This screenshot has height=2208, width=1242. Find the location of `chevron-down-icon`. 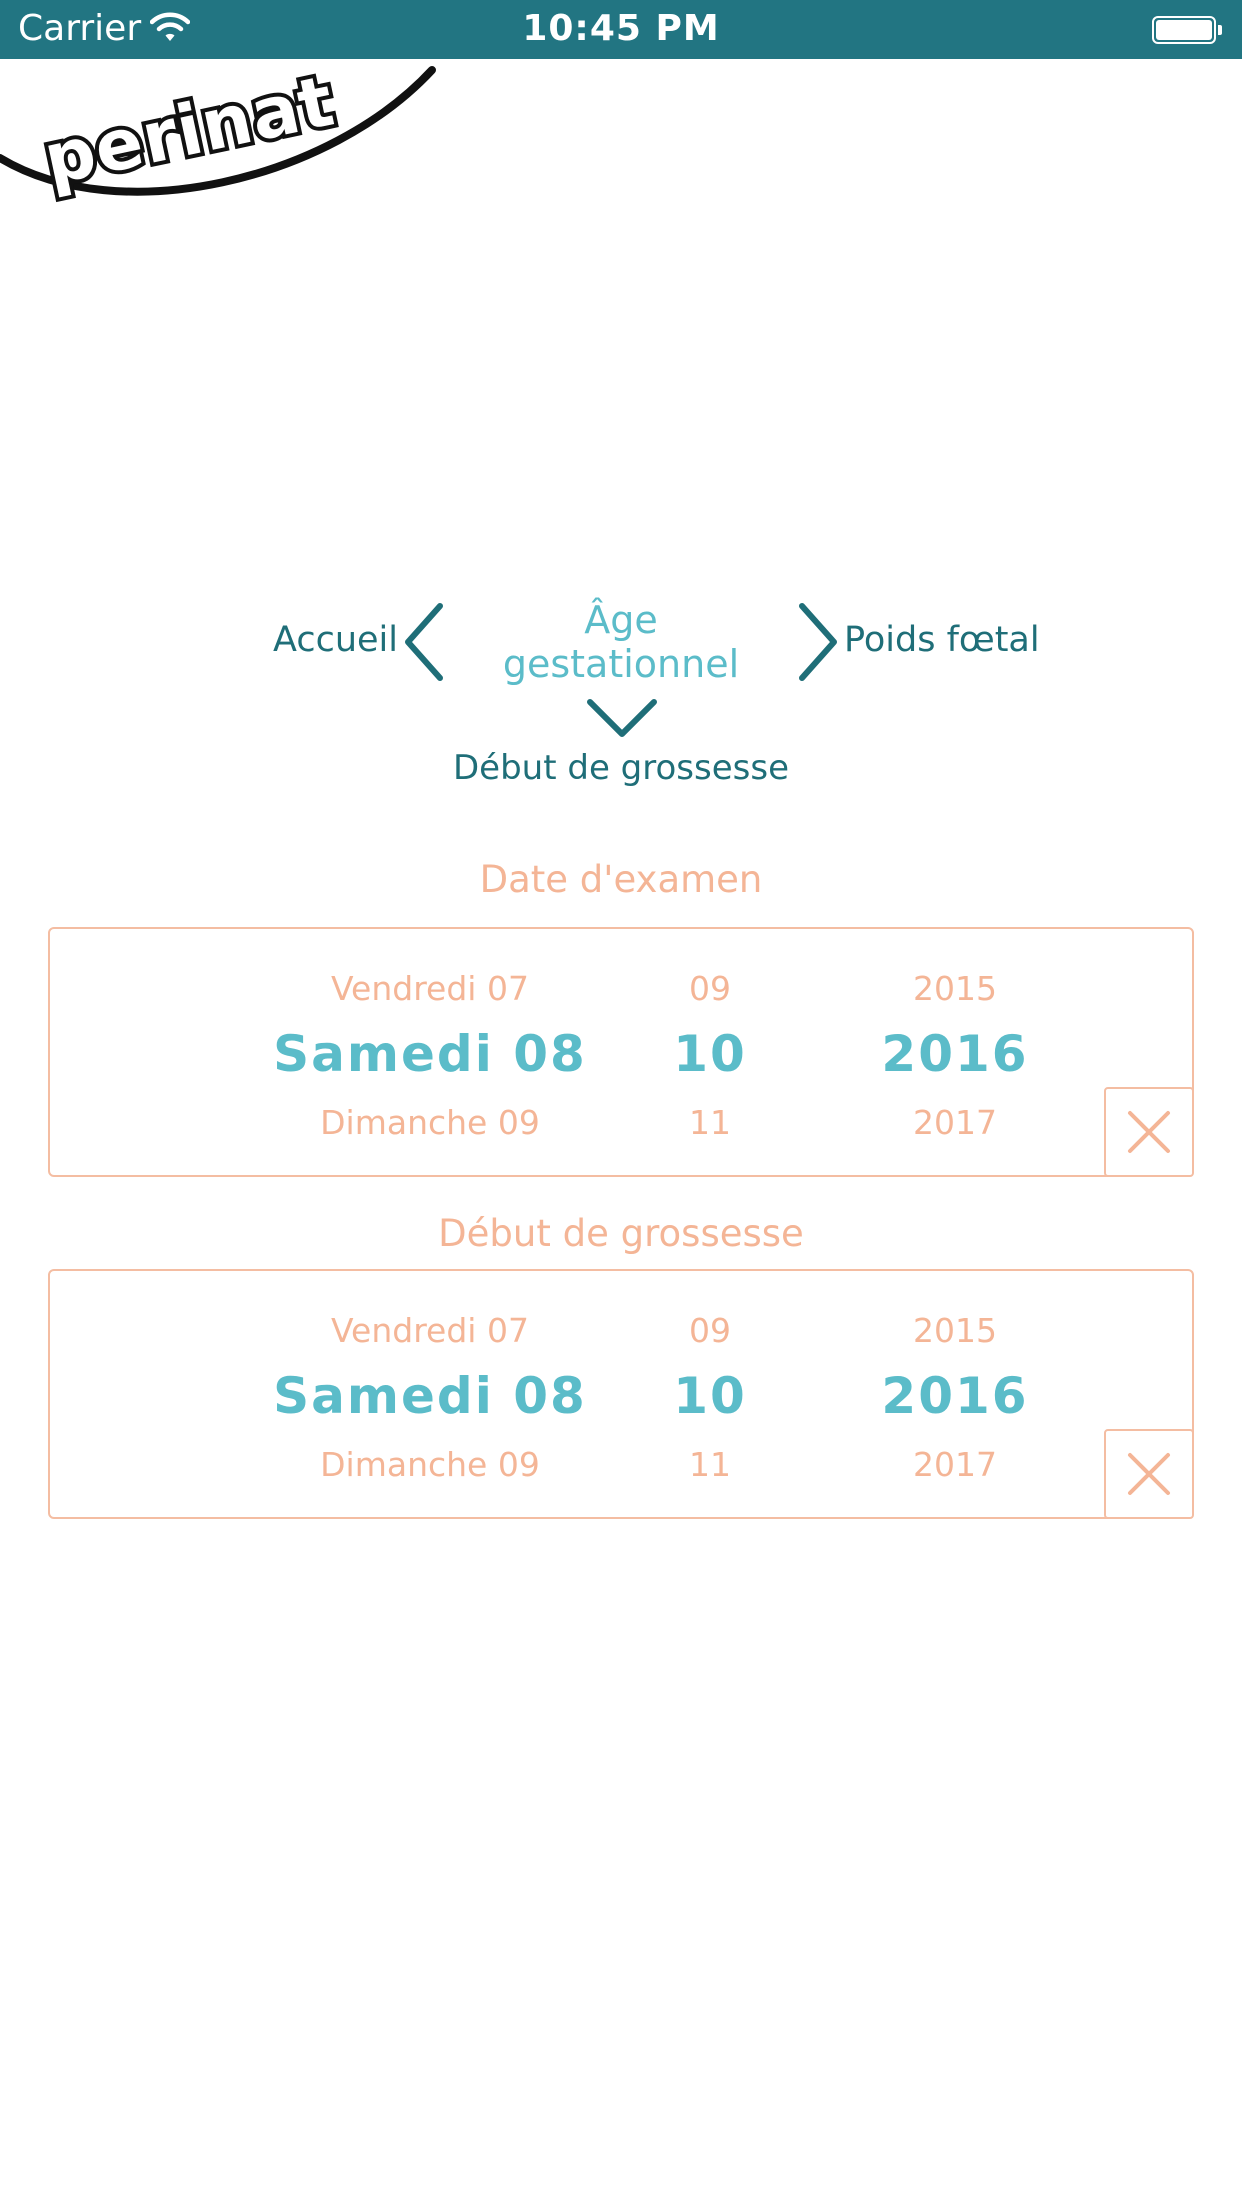

chevron-down-icon is located at coordinates (622, 718).